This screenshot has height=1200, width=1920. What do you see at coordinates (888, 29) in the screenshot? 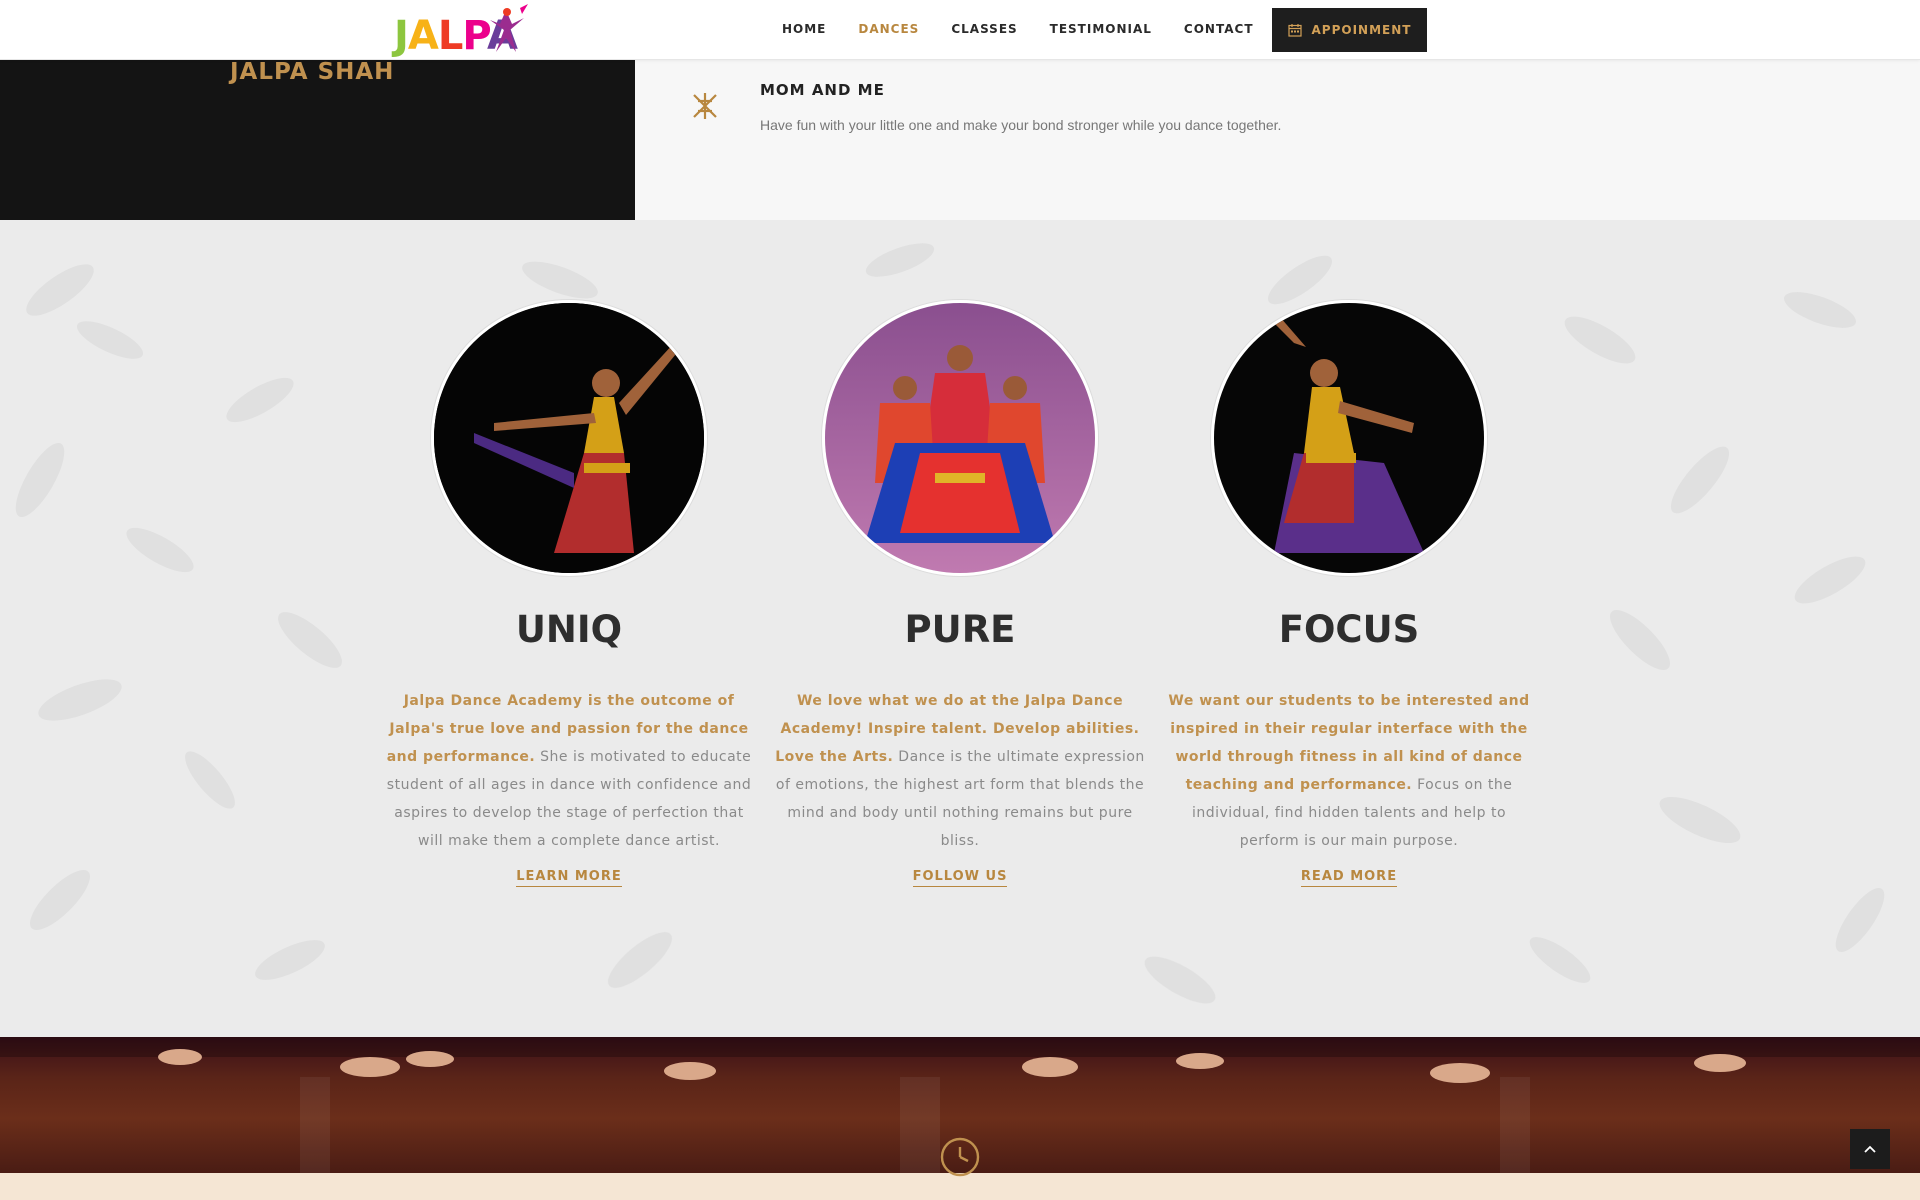
I see `nav-dances: DANCES` at bounding box center [888, 29].